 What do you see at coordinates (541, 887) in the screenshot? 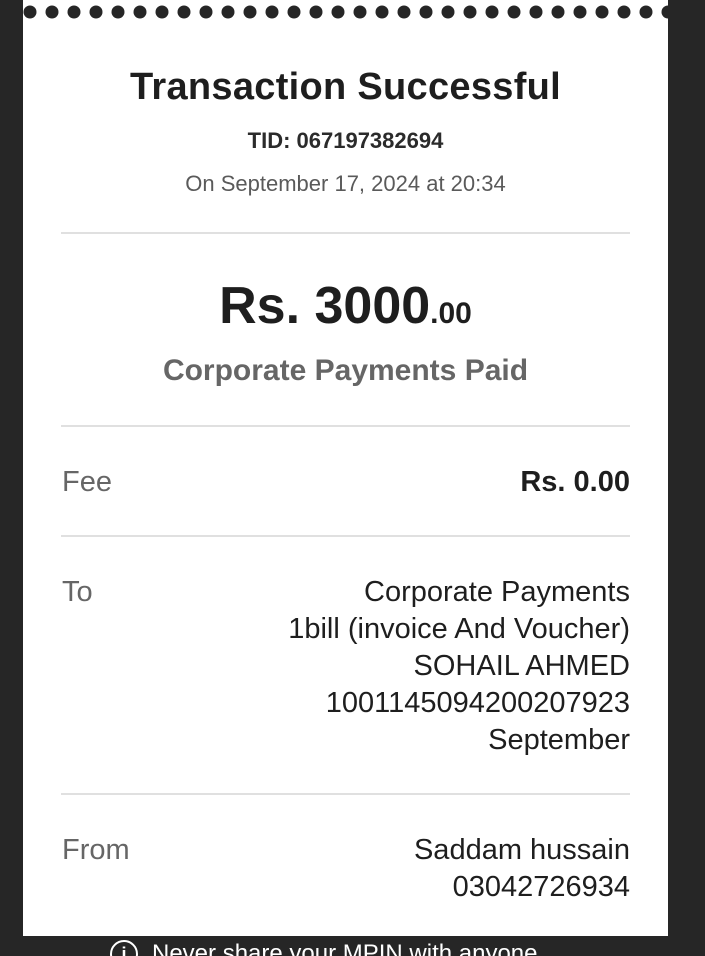
I see `from-line: 03042726934` at bounding box center [541, 887].